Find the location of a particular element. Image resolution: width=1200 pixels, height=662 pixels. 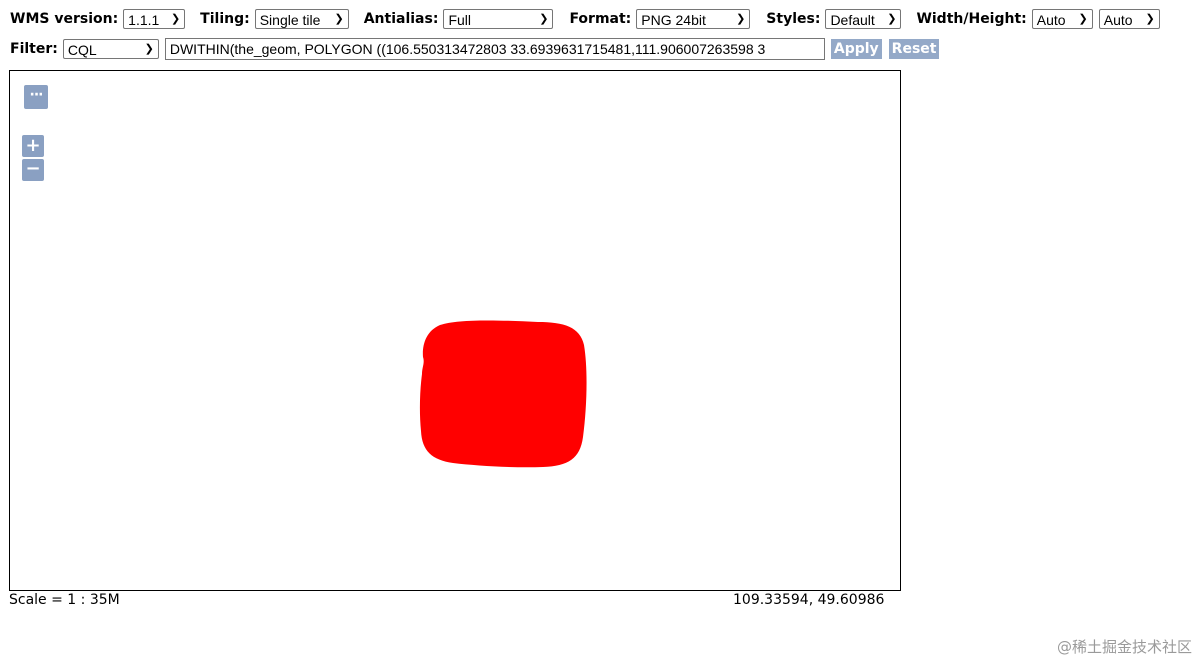

map-scale: Scale = 1 : 35M is located at coordinates (64, 600).